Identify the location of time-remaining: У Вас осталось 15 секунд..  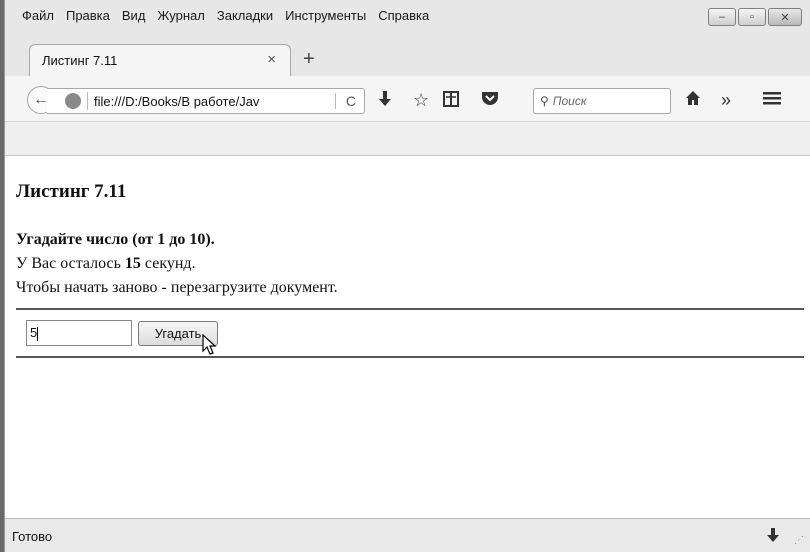
(106, 264).